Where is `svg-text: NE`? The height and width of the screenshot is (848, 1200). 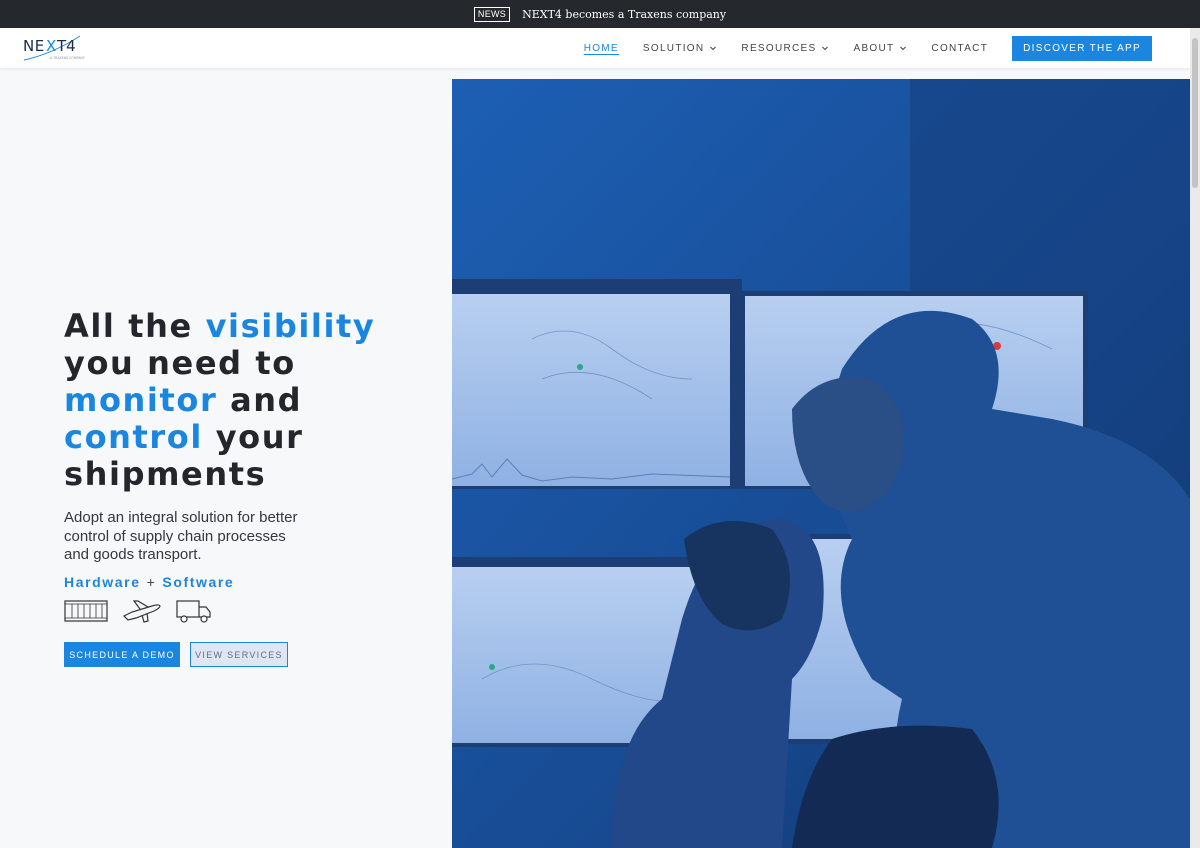 svg-text: NE is located at coordinates (34, 46).